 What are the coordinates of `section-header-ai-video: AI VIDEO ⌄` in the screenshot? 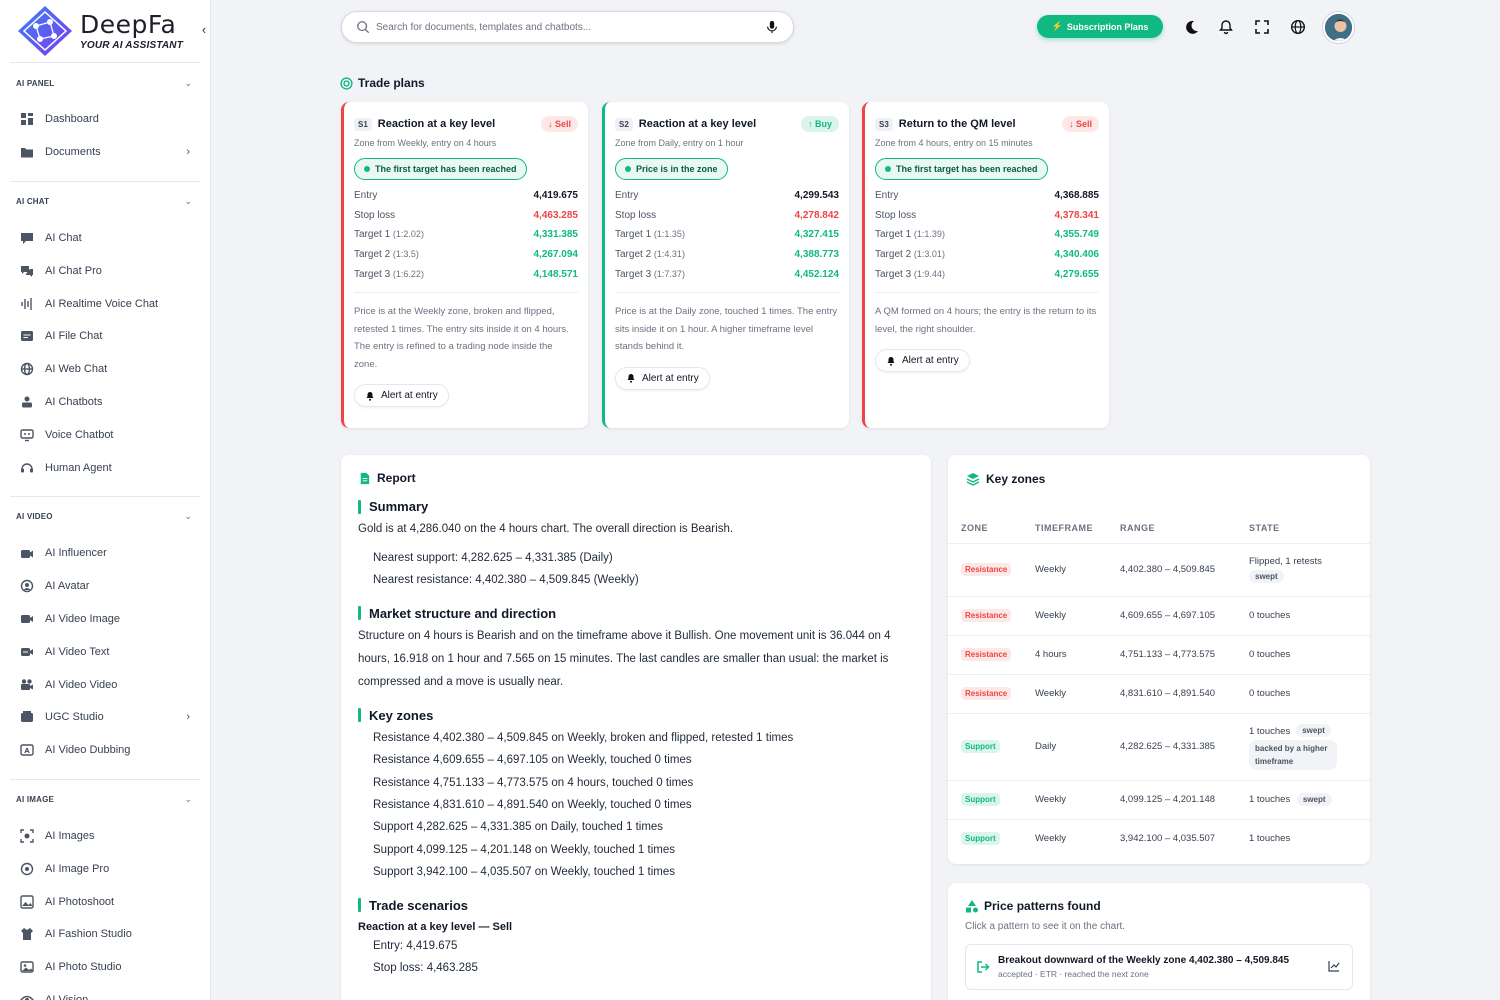 It's located at (105, 517).